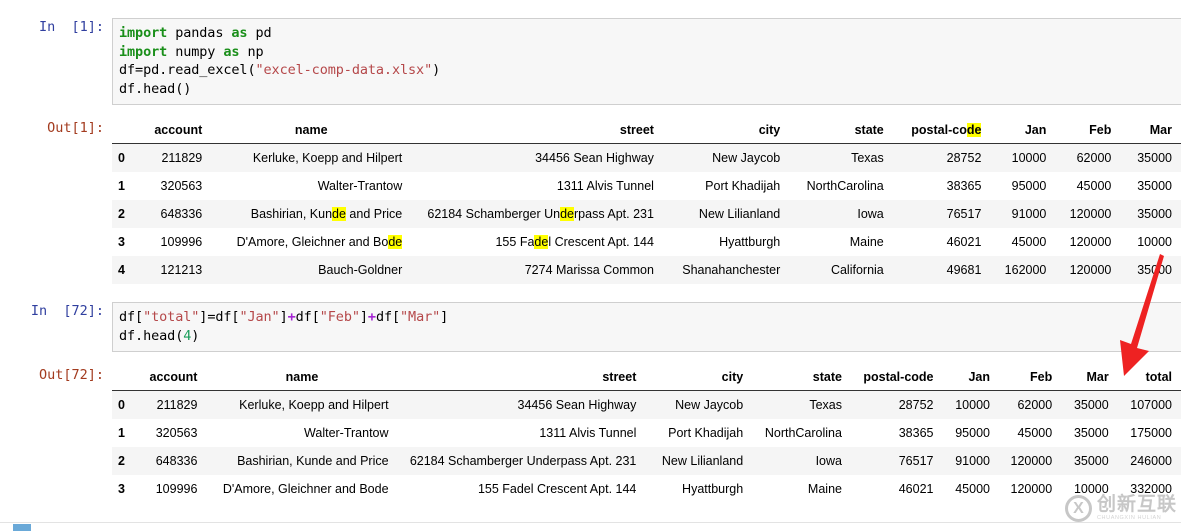  I want to click on cell-street: 7274 Marissa Common, so click(589, 270).